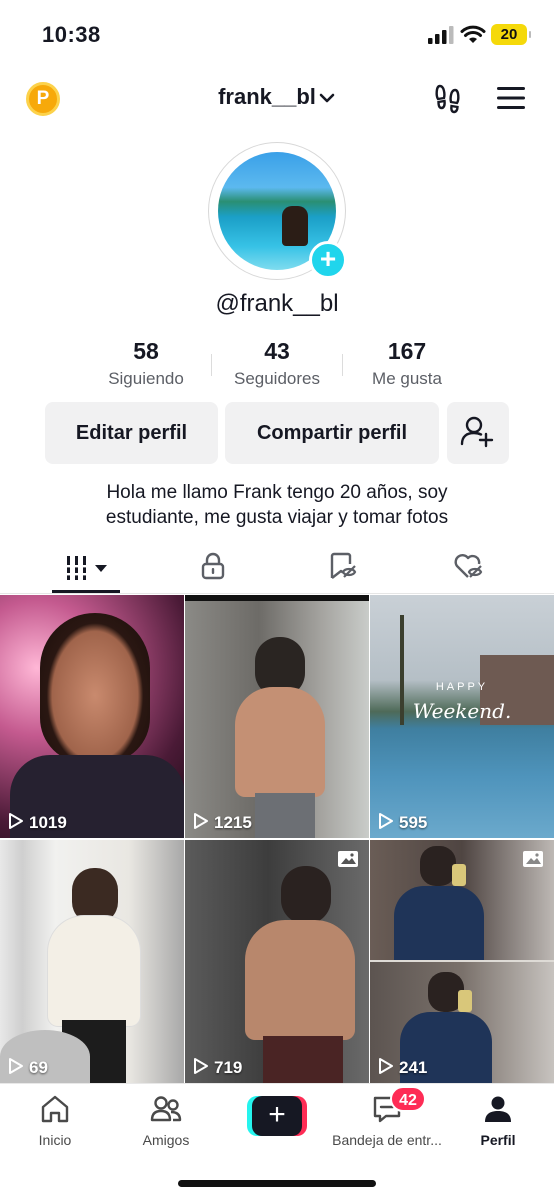 The height and width of the screenshot is (1200, 554). What do you see at coordinates (277, 351) in the screenshot?
I see `stat-followers-value: 43` at bounding box center [277, 351].